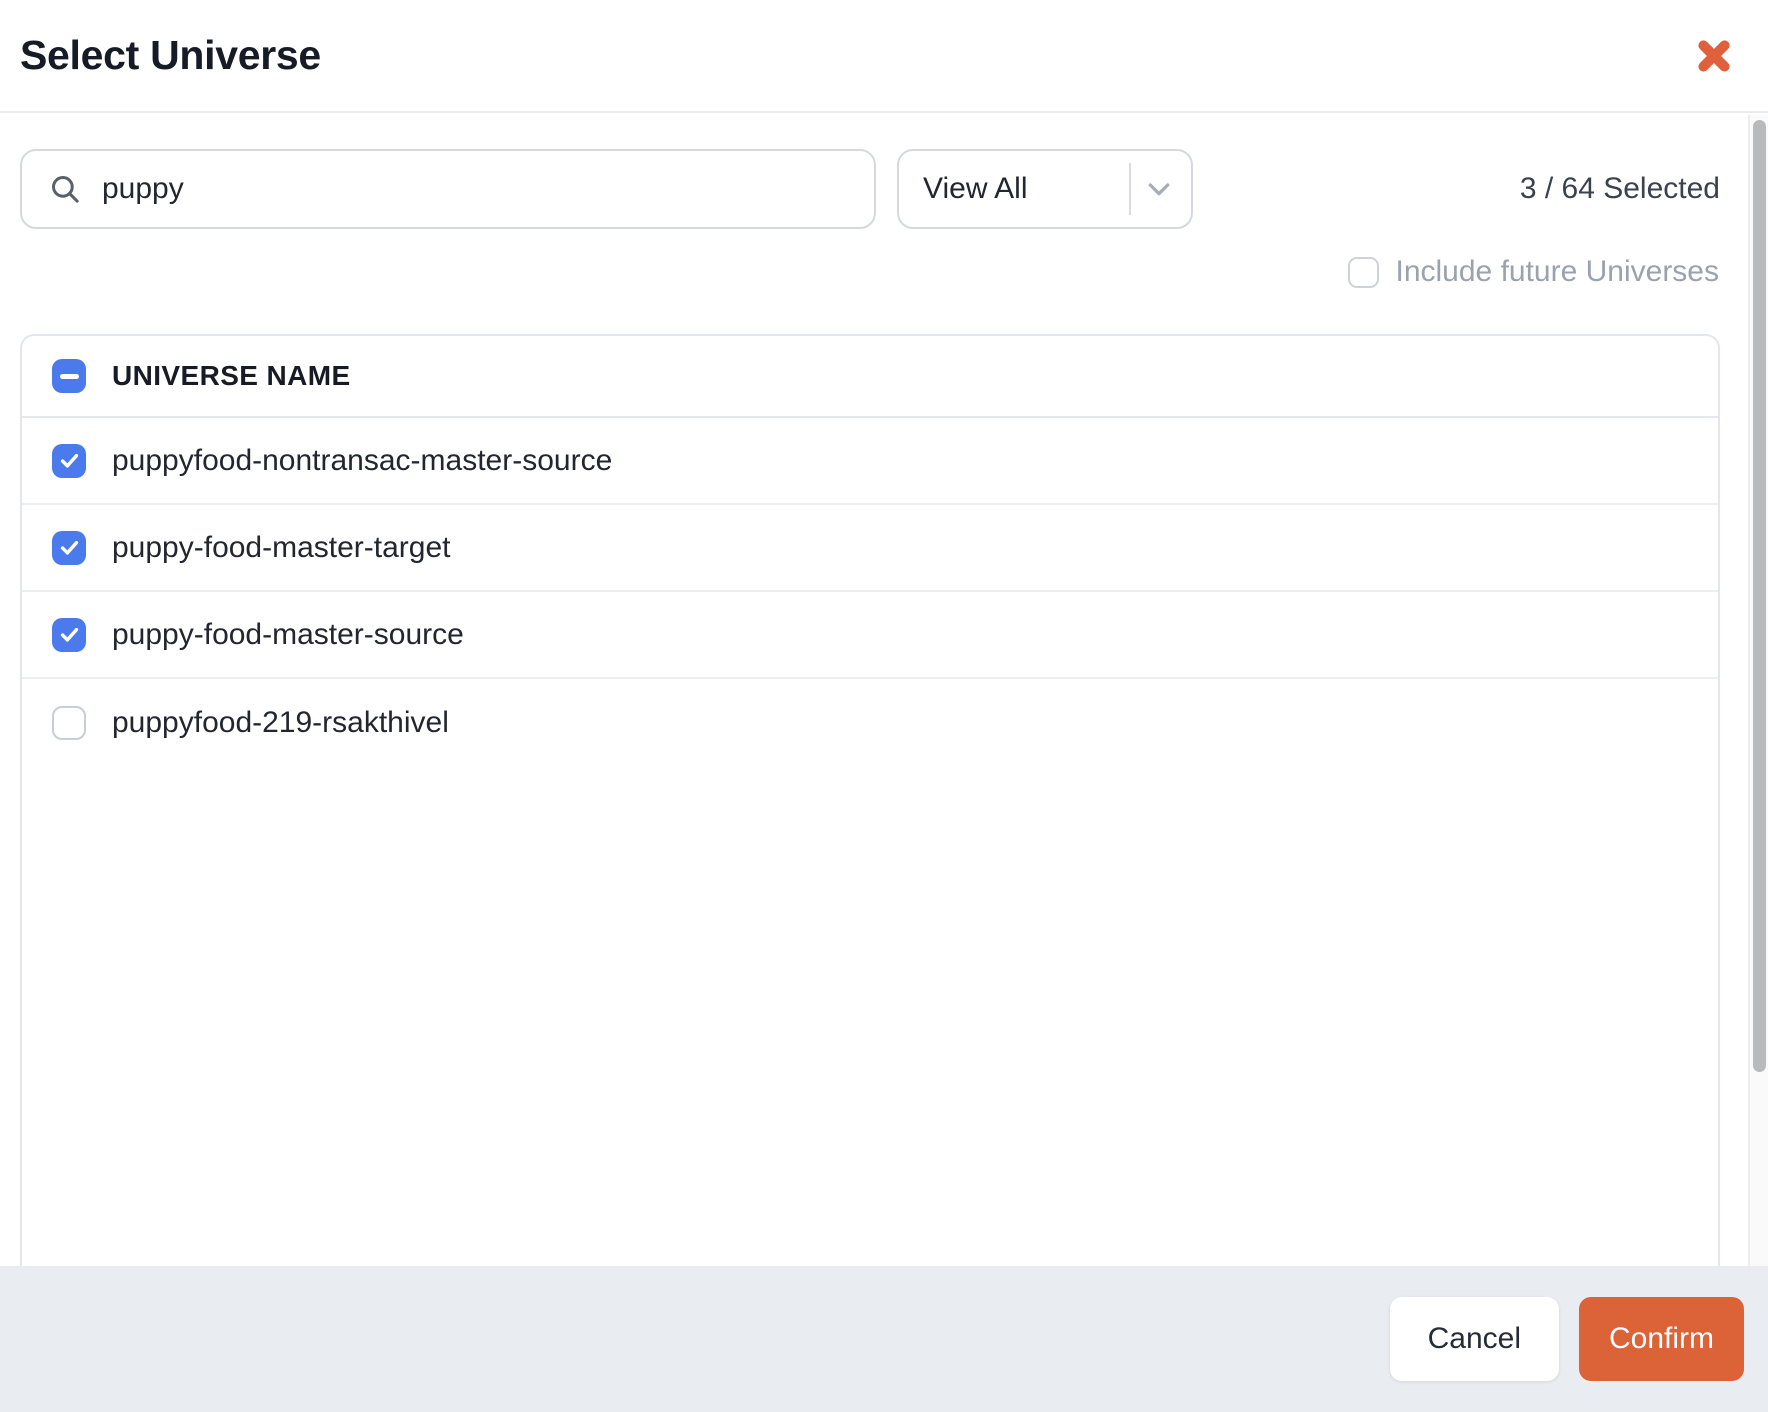 The height and width of the screenshot is (1412, 1768). What do you see at coordinates (231, 375) in the screenshot?
I see `column-header-universe-name: UNIVERSE NAME` at bounding box center [231, 375].